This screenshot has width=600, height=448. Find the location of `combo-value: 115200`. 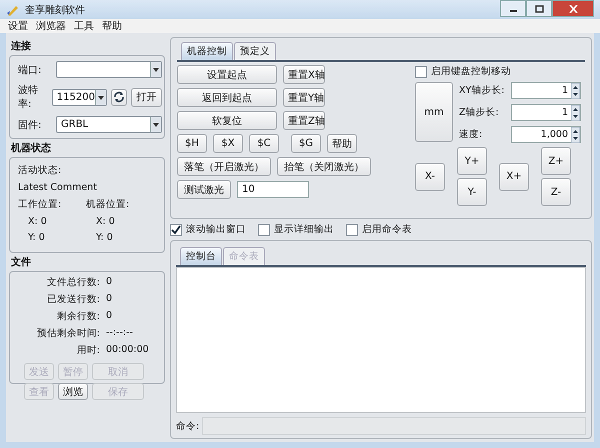

combo-value: 115200 is located at coordinates (75, 97).